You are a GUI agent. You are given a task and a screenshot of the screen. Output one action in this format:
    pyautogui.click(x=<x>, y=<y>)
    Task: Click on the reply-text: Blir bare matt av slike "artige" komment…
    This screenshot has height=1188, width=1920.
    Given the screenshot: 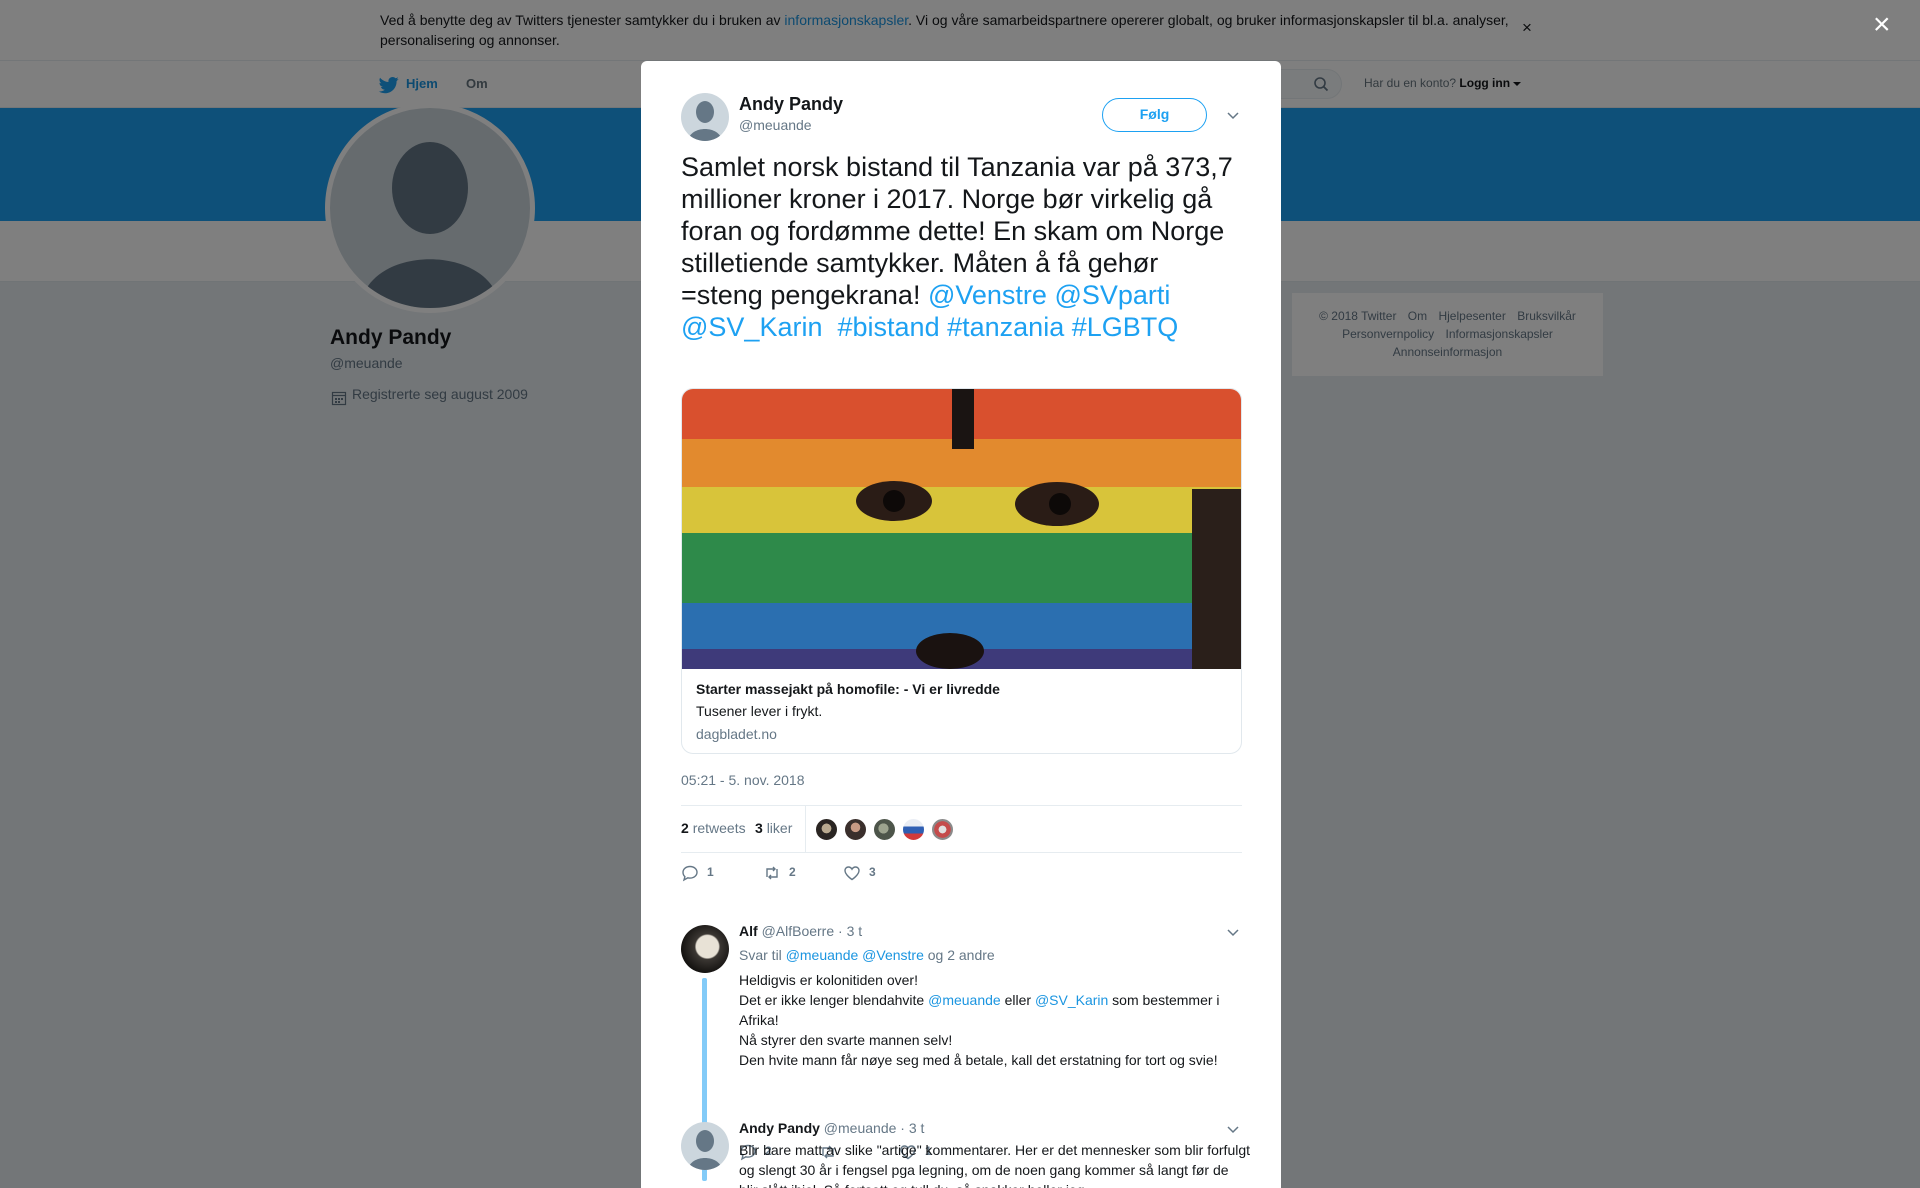 What is the action you would take?
    pyautogui.click(x=995, y=1165)
    